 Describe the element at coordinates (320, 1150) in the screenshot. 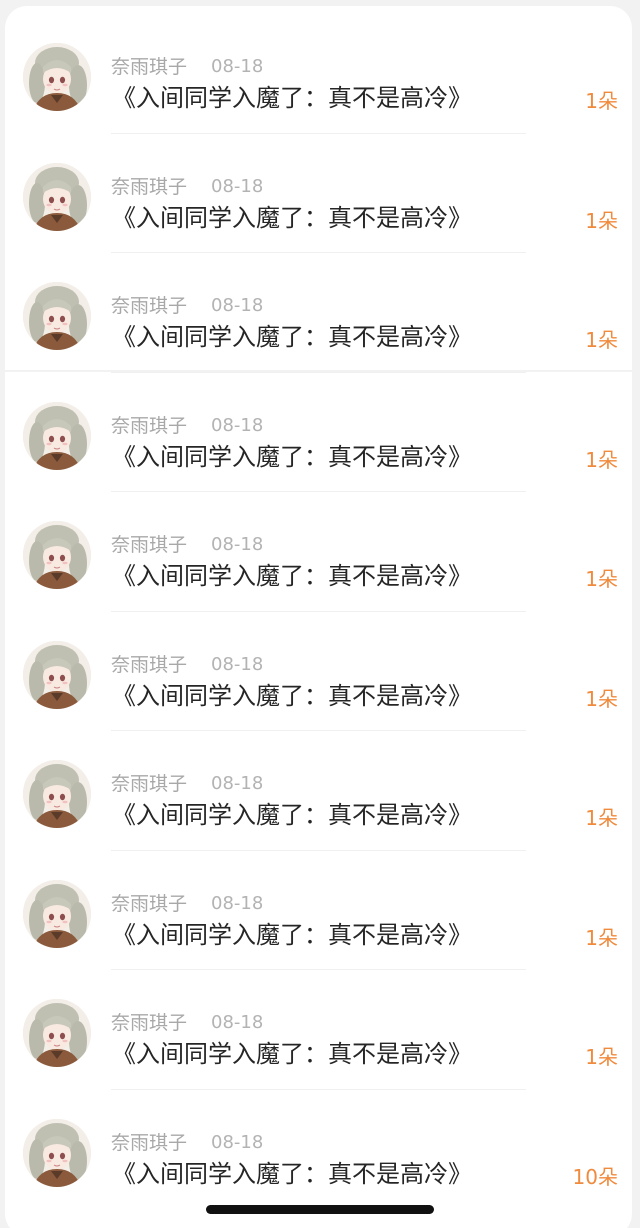

I see `gift-record-row: 奈雨琪子 08-18 《入间同学入魔了：真不是高冷》 10朵` at that location.